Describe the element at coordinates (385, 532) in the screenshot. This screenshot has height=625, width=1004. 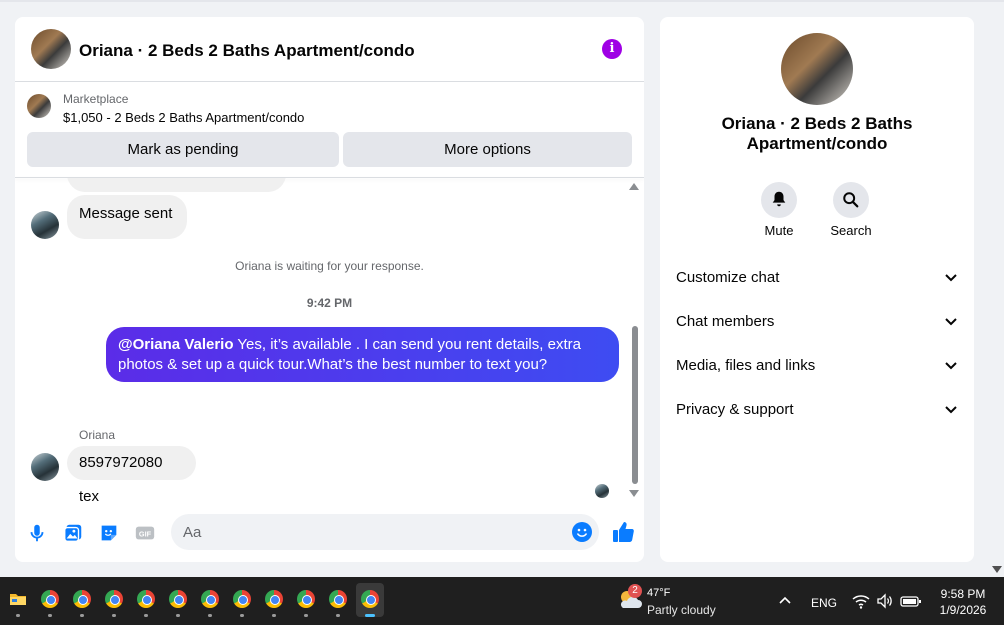
I see `message-input` at that location.